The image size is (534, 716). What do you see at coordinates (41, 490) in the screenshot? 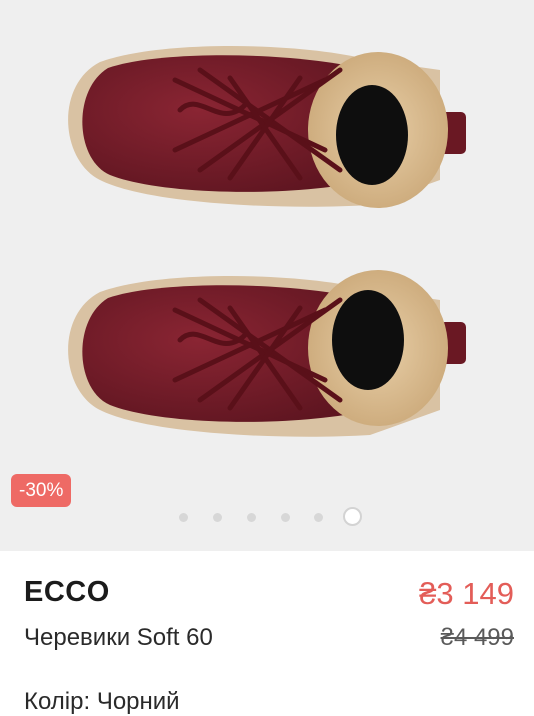
I see `discount-badge: -30%` at bounding box center [41, 490].